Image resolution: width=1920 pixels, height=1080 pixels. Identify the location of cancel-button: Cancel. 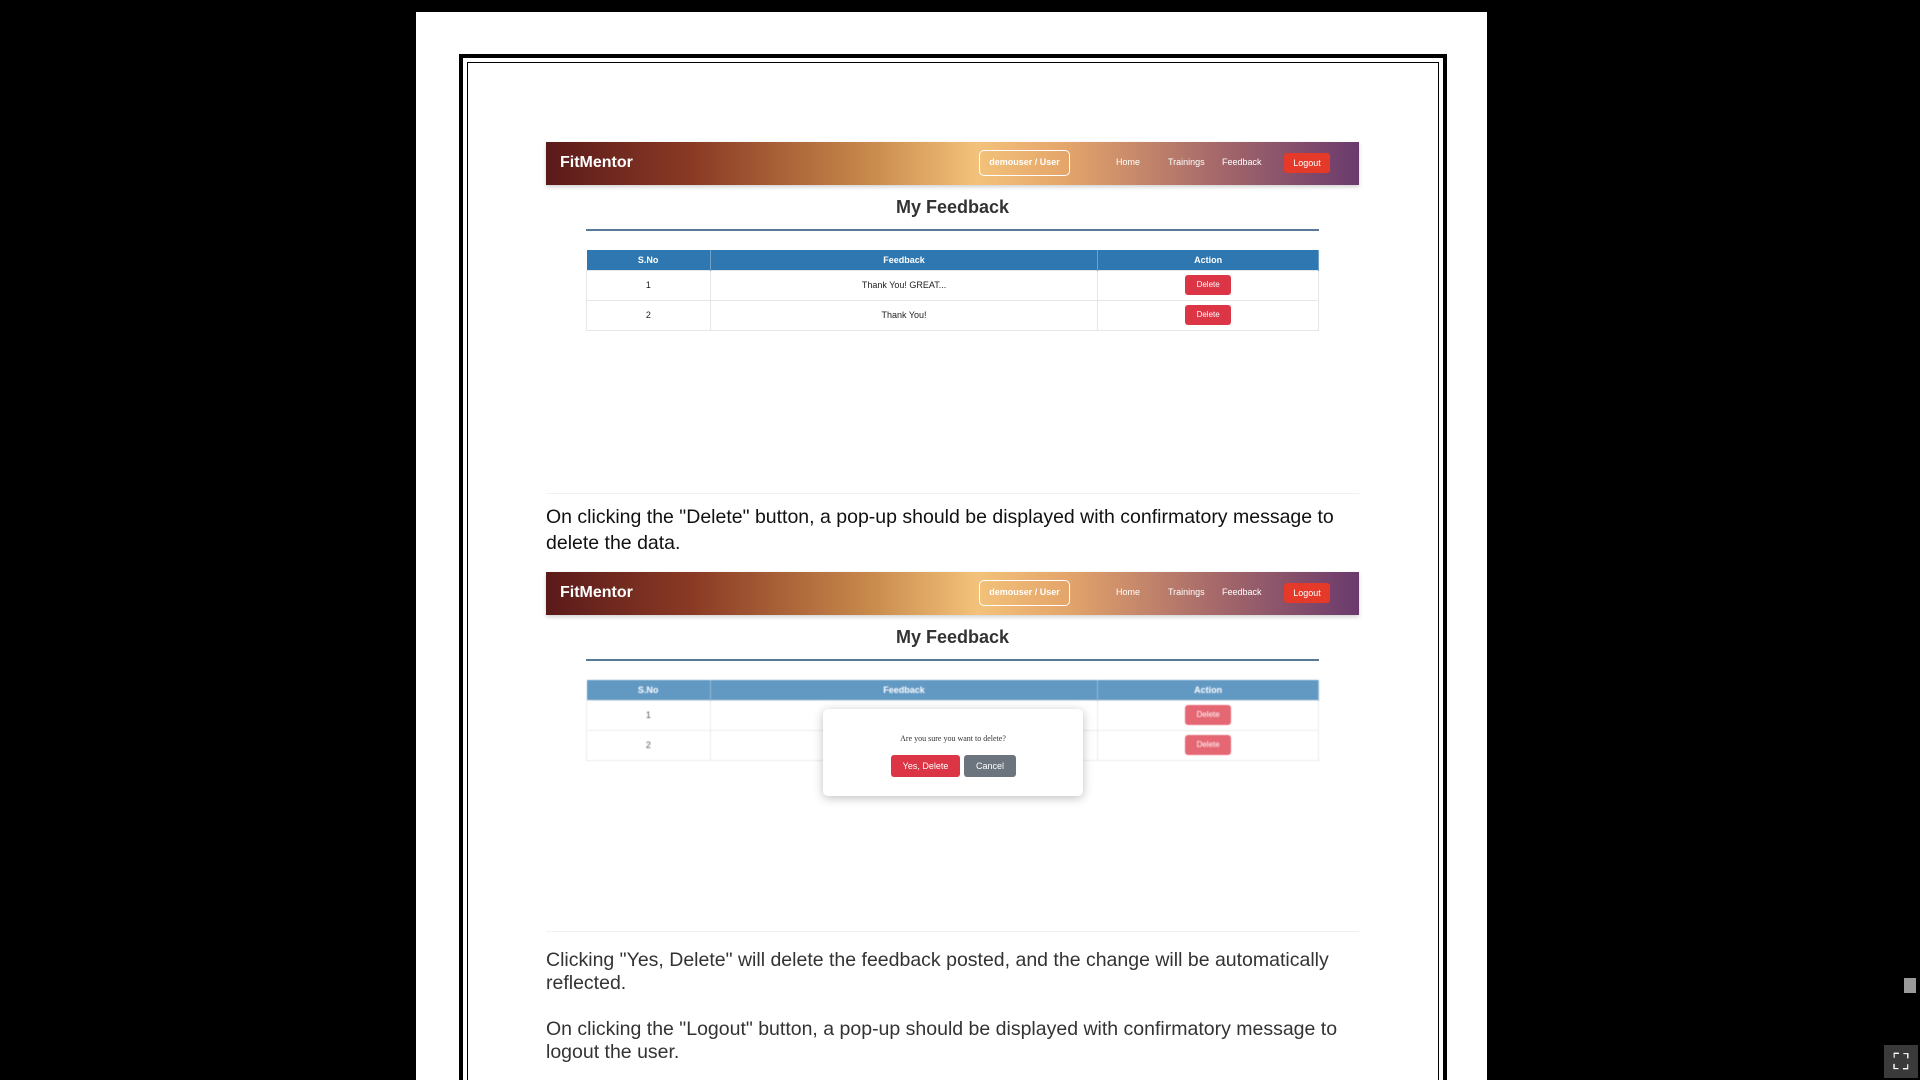
(990, 766).